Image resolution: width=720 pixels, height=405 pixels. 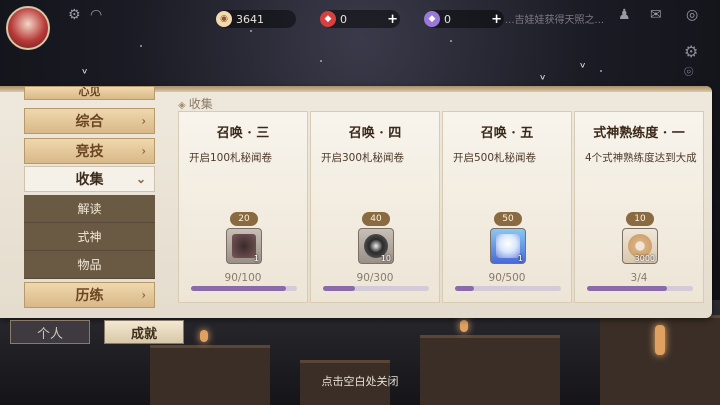 What do you see at coordinates (243, 207) in the screenshot?
I see `achievement-card: 召唤 · 三 开启100札秘闻卷 20 1 90/100` at bounding box center [243, 207].